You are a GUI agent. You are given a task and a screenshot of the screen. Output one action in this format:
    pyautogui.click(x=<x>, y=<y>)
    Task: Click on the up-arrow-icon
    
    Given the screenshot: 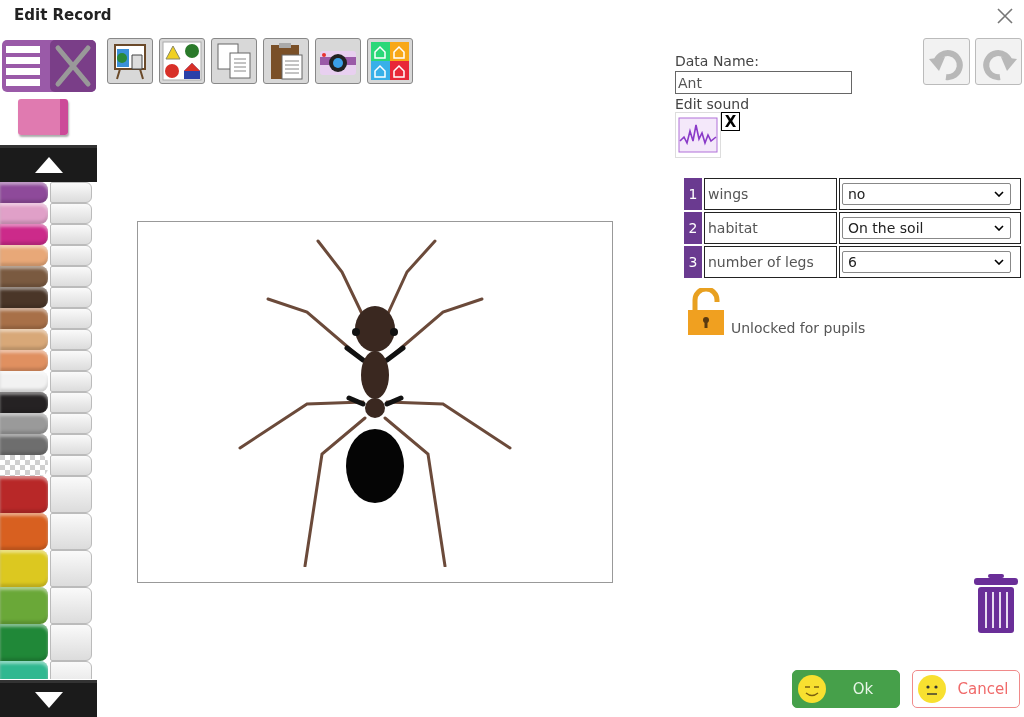 What is the action you would take?
    pyautogui.click(x=48, y=165)
    